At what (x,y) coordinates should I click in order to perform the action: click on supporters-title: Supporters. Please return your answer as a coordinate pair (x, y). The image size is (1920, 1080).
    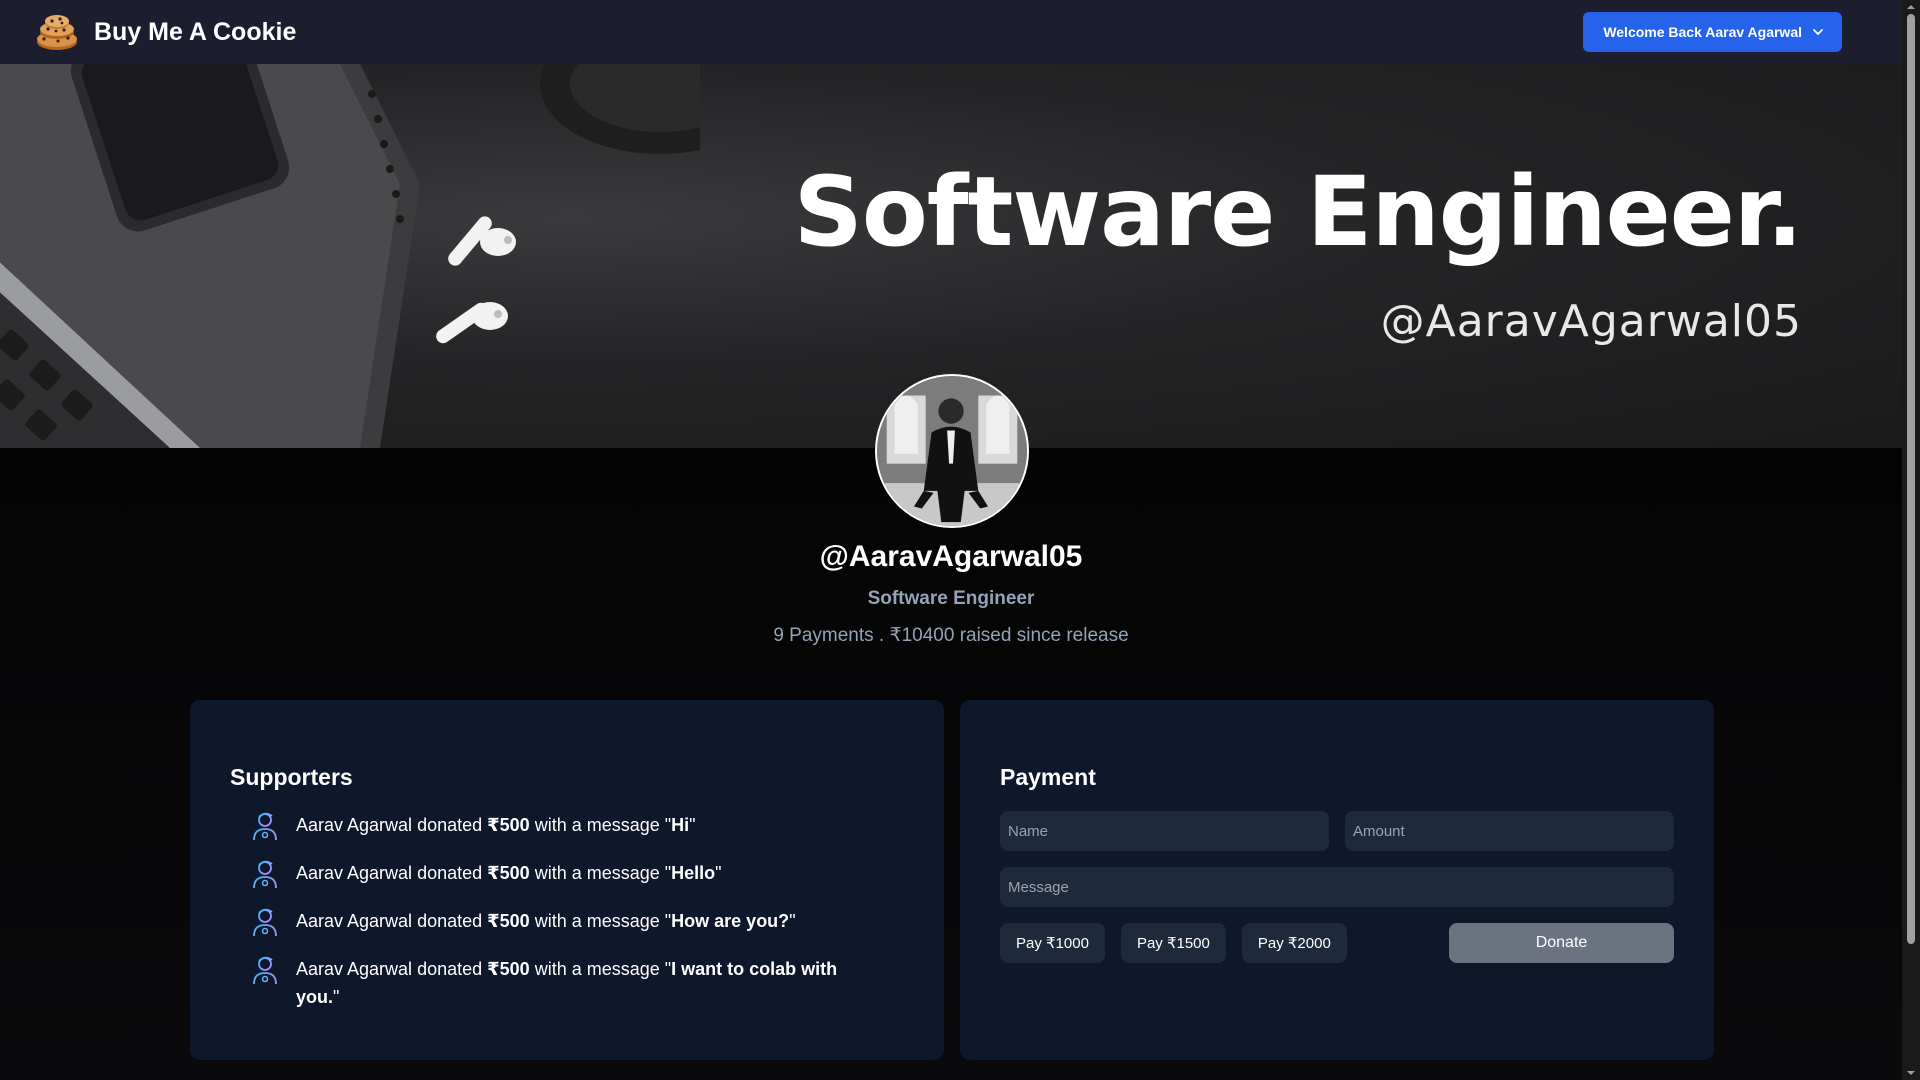
    Looking at the image, I should click on (291, 777).